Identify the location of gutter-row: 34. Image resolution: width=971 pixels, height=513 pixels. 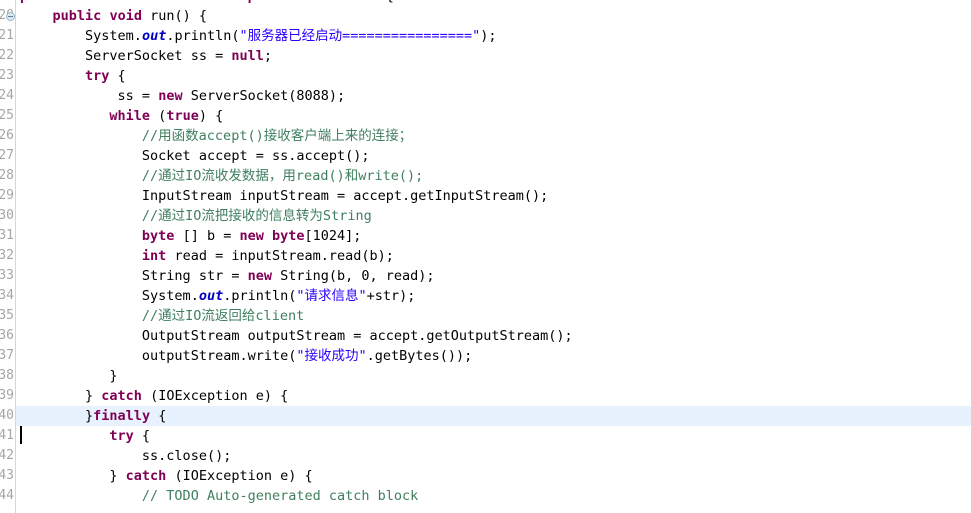
(8, 296).